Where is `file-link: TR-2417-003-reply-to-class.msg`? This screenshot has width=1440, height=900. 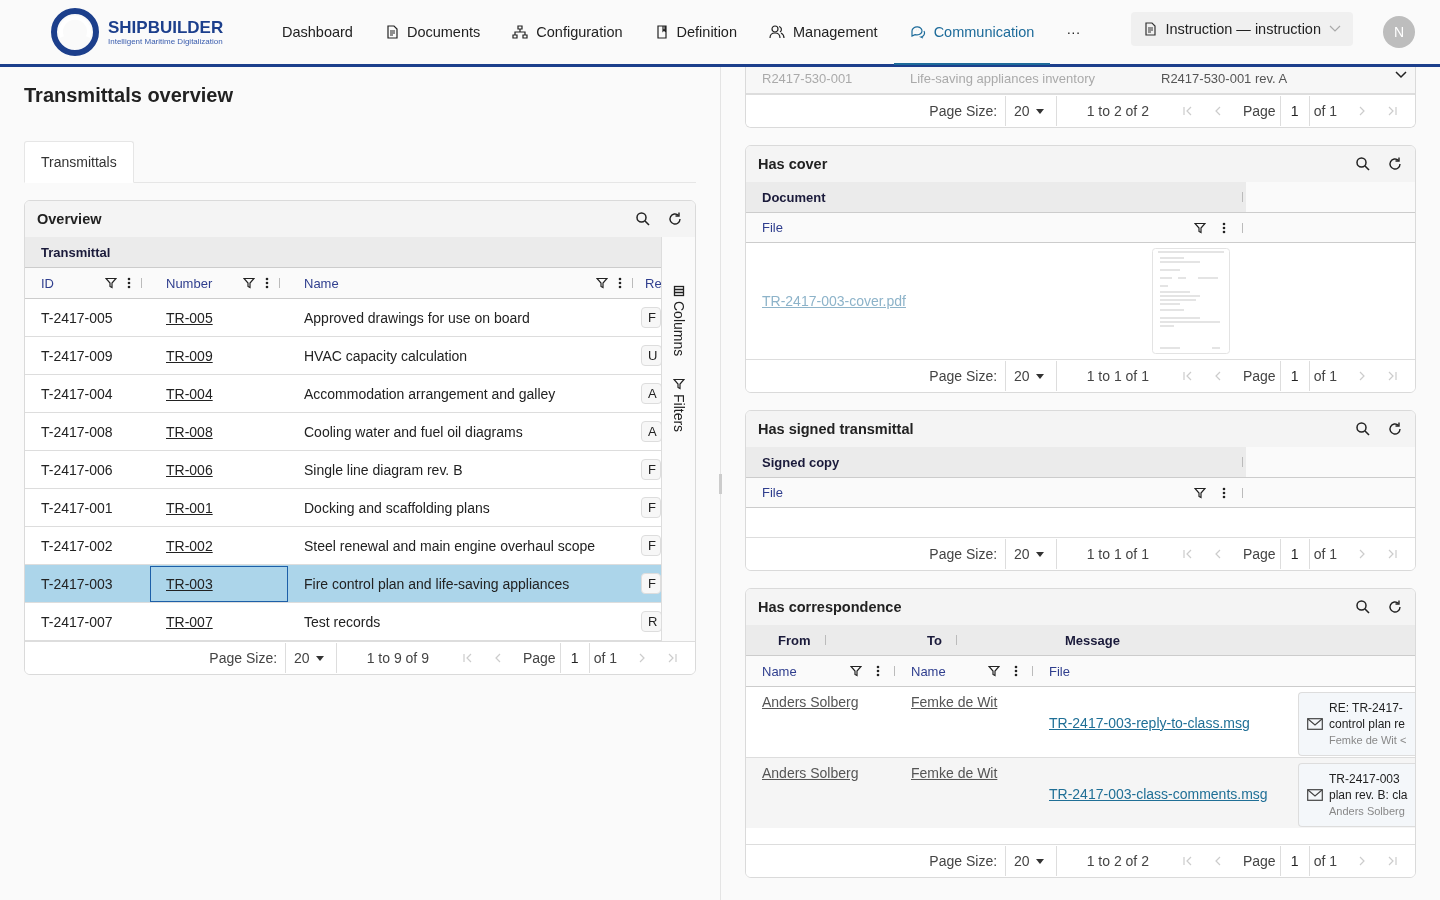
file-link: TR-2417-003-reply-to-class.msg is located at coordinates (1149, 723).